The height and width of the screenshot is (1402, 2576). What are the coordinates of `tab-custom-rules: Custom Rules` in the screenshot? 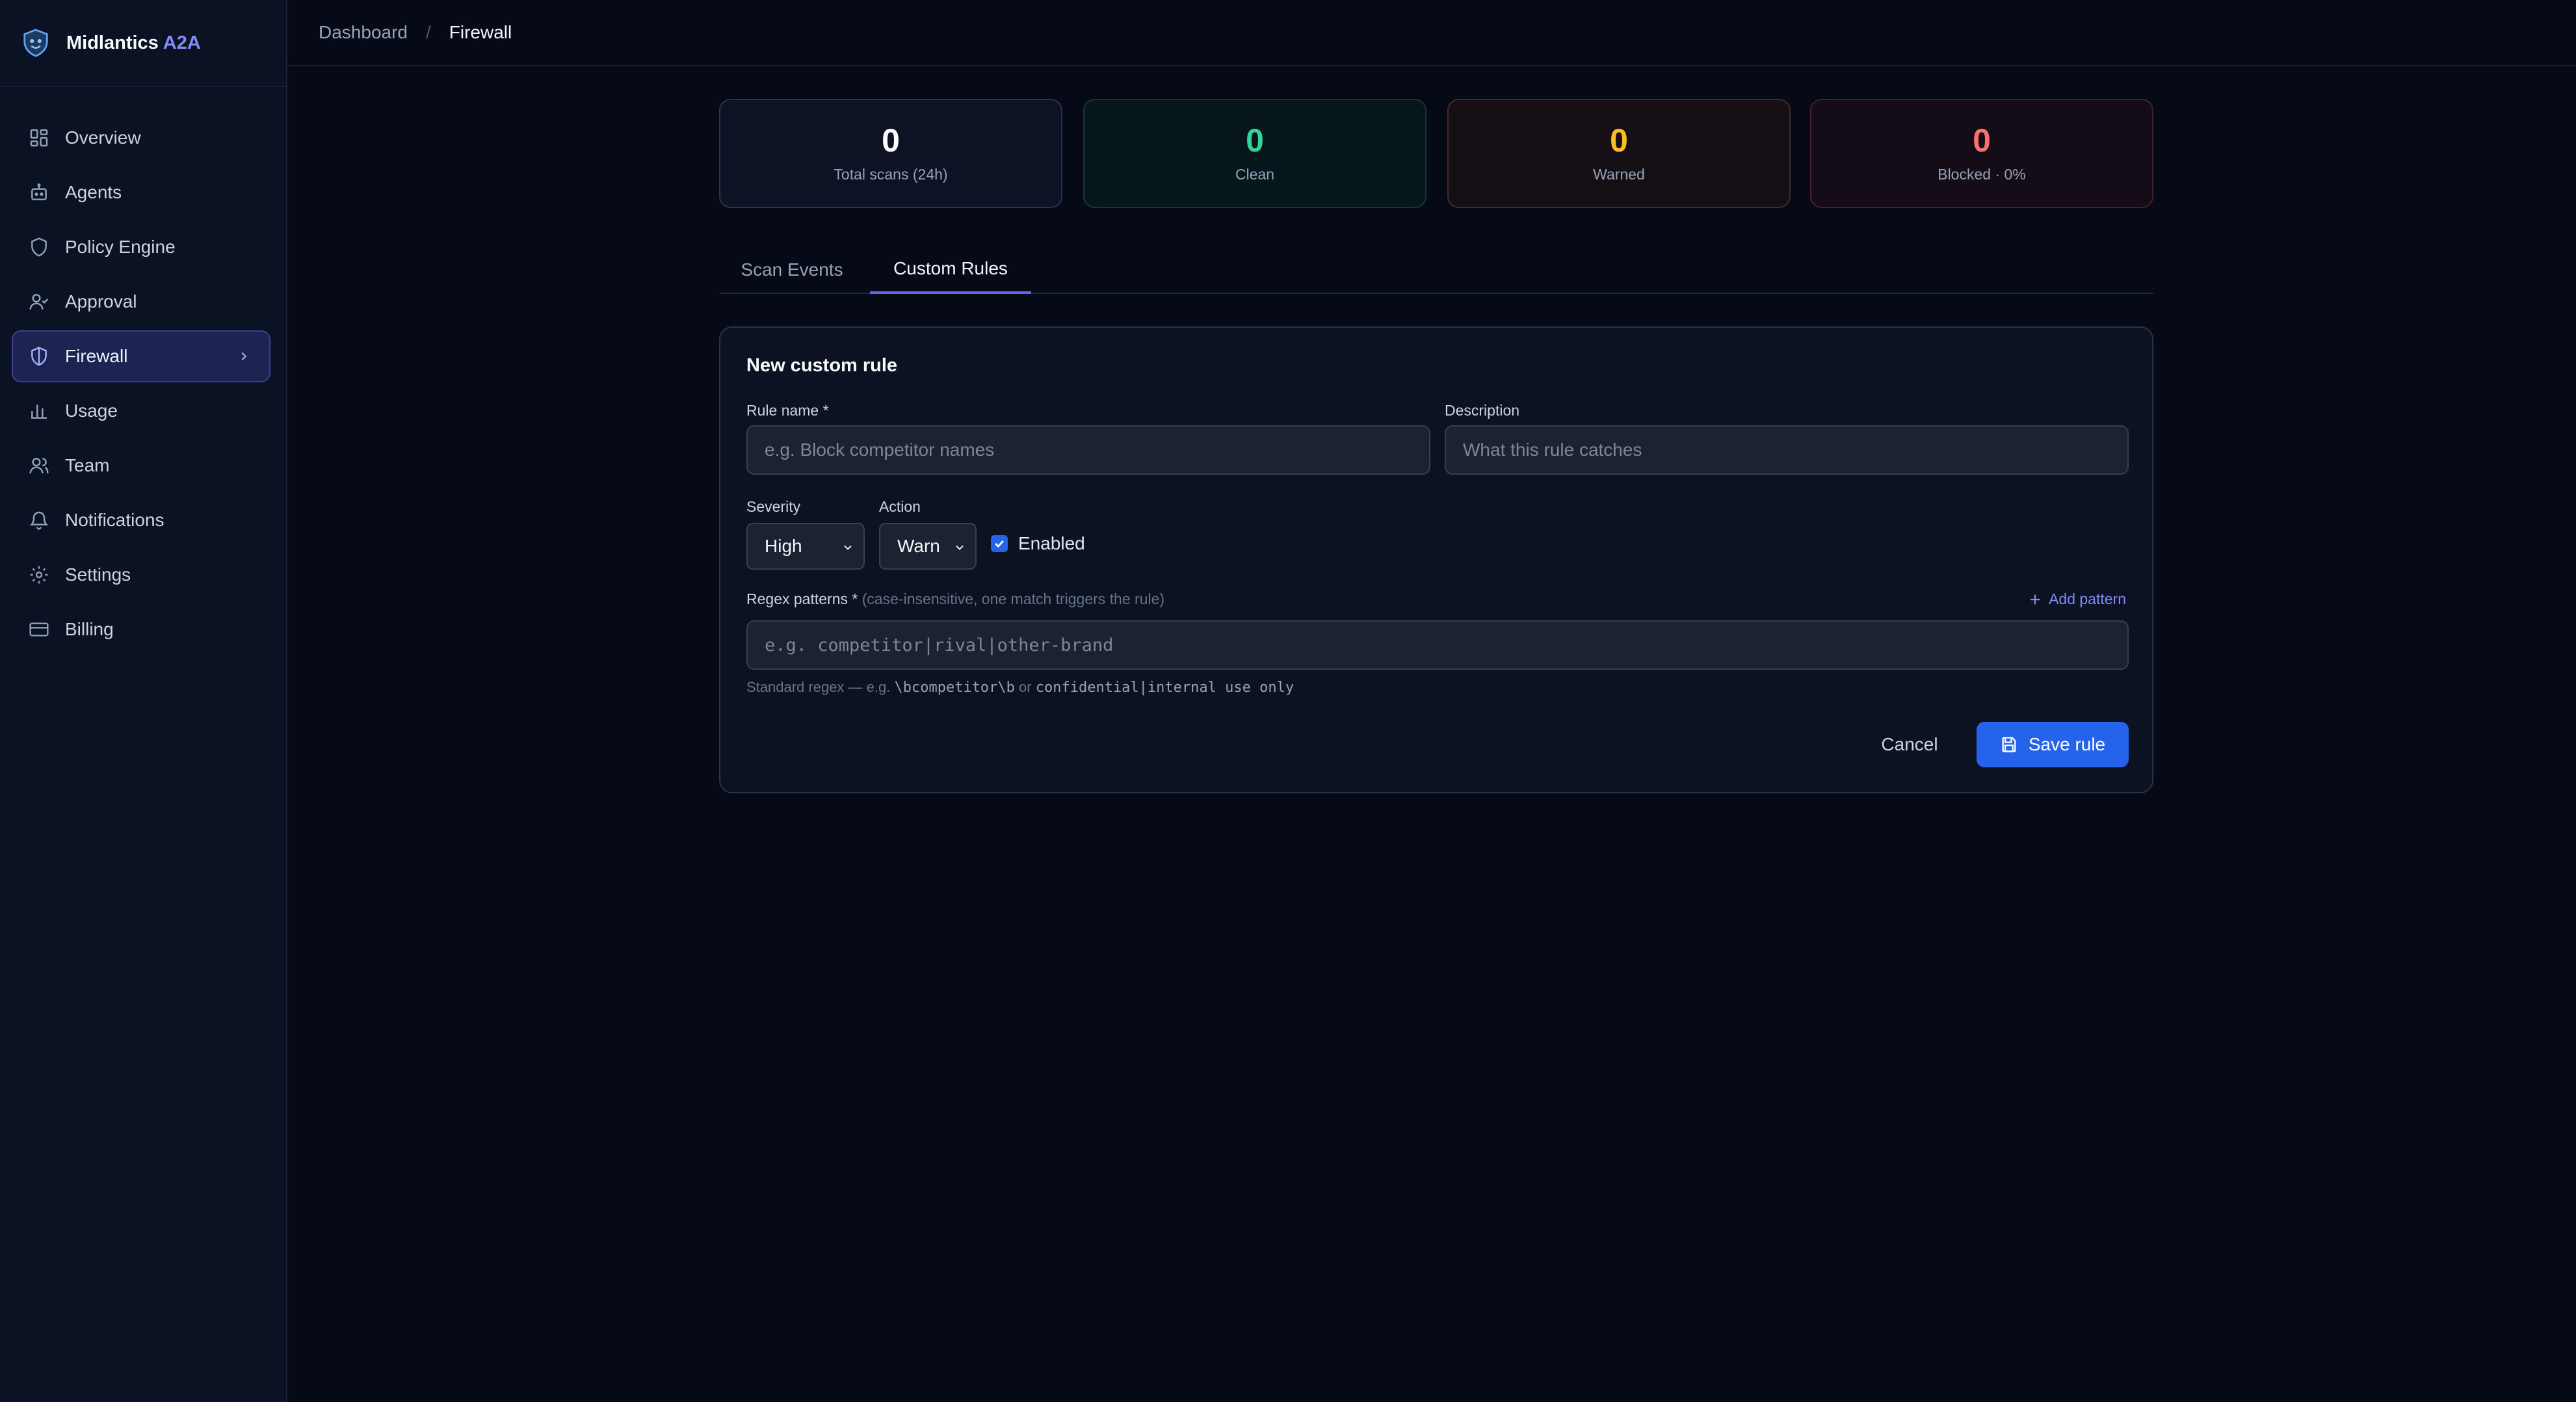 It's located at (950, 270).